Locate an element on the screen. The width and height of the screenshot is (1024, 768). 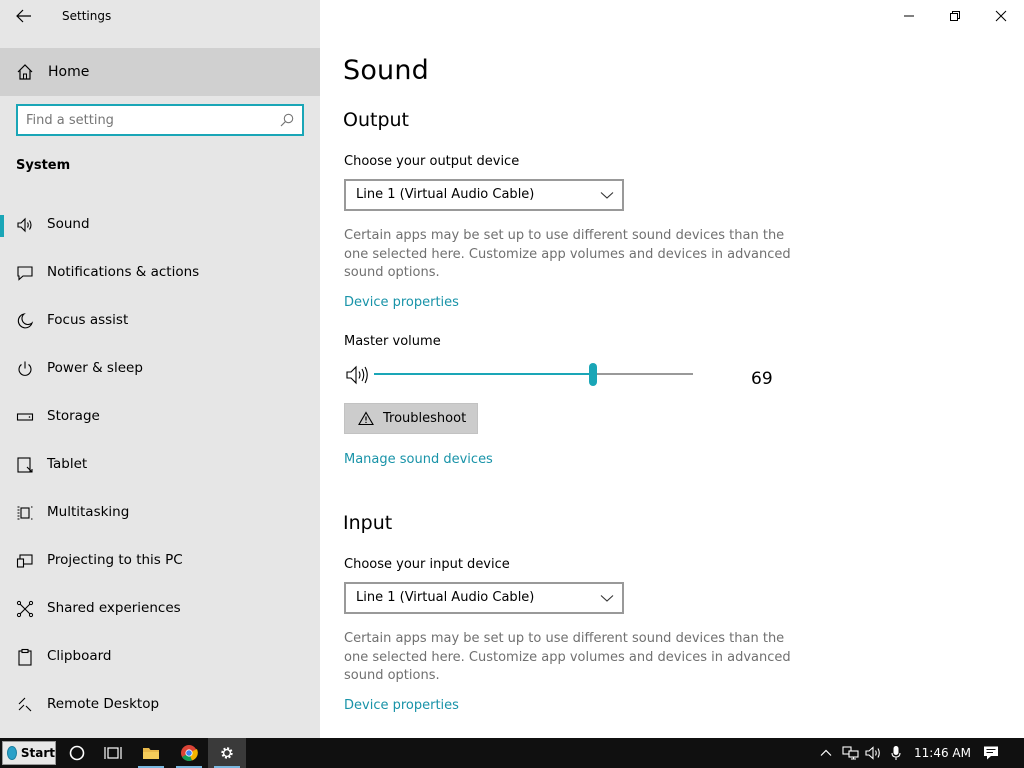
sidebar-item-label: Remote Desktop is located at coordinates (103, 704).